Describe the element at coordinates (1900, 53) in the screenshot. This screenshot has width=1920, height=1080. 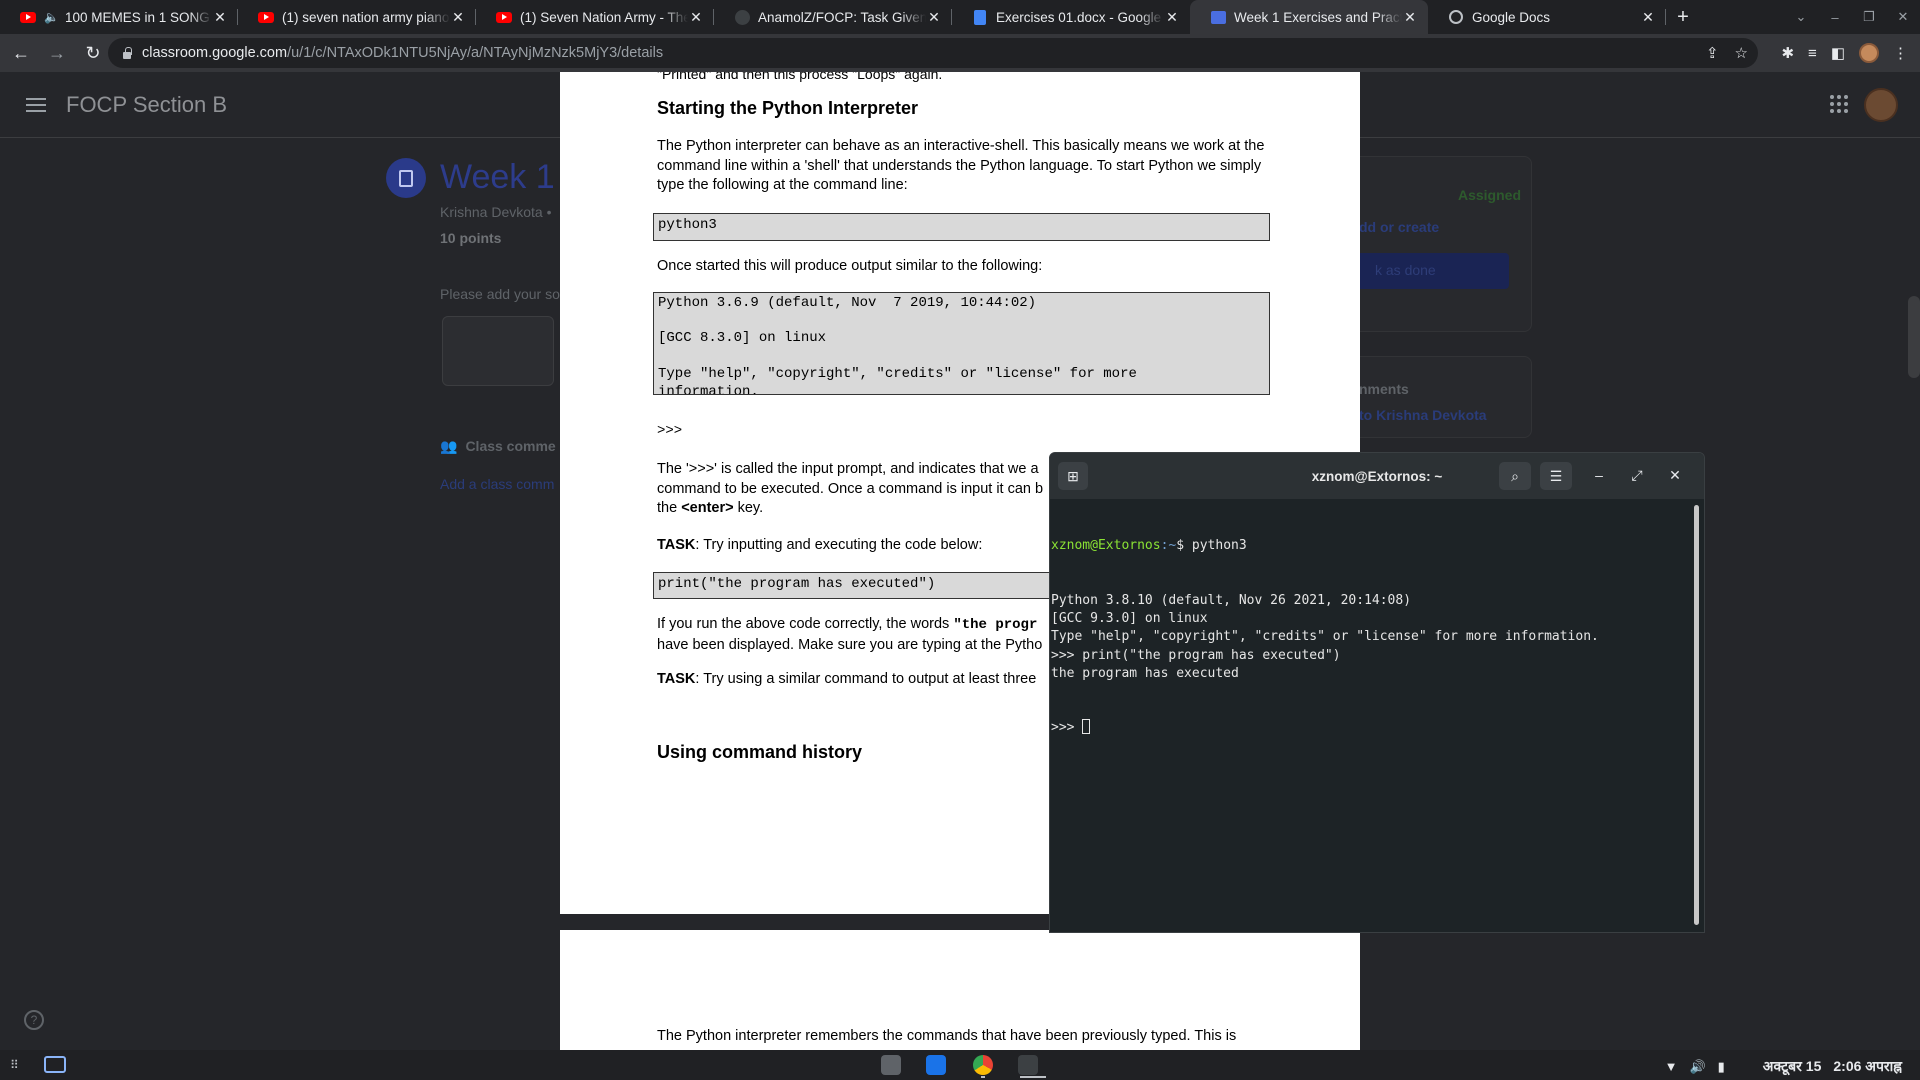
I see `chrome-menu-icon: ⋮` at that location.